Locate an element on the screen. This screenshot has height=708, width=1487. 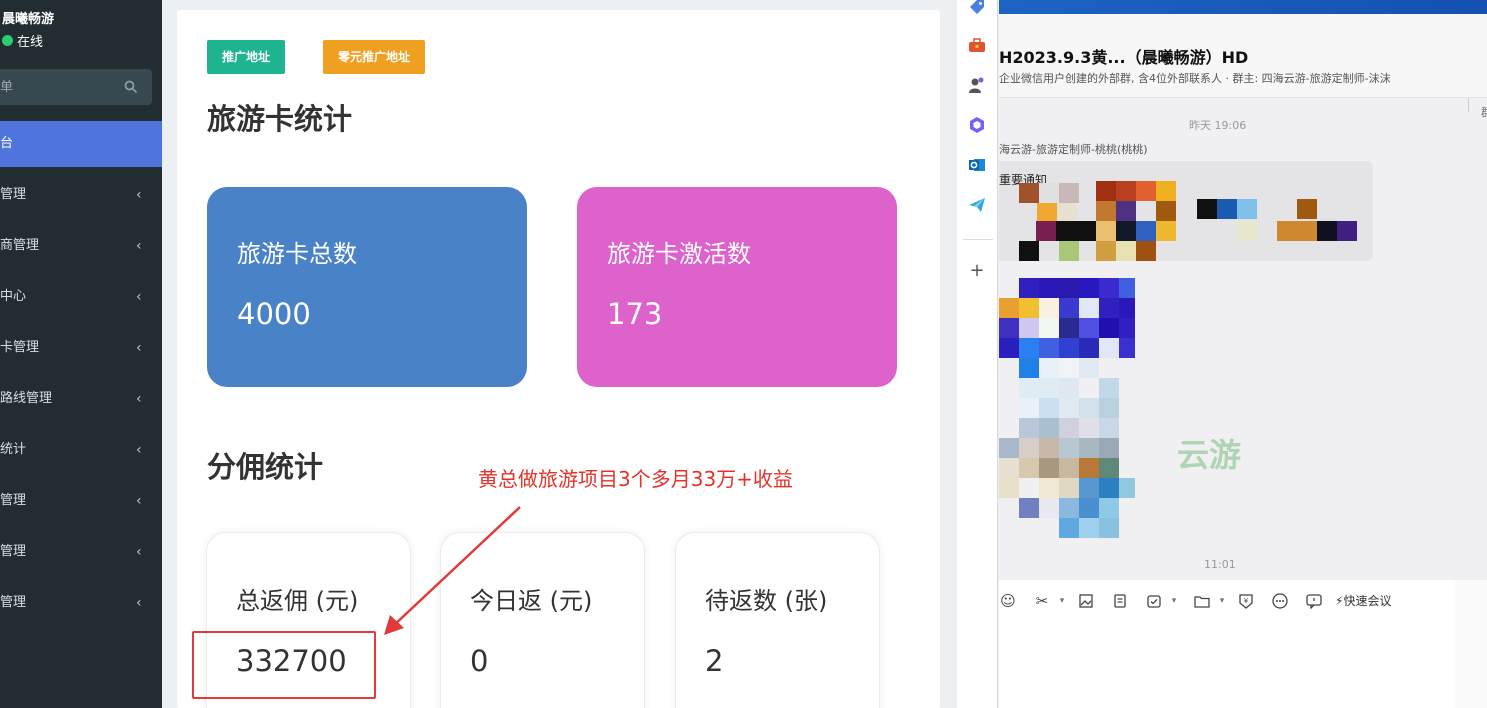
chat-record-icon is located at coordinates (1314, 601).